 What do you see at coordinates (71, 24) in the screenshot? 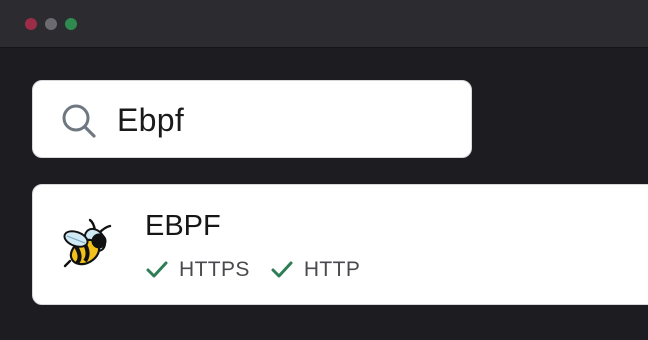
I see `zoom-window-button` at bounding box center [71, 24].